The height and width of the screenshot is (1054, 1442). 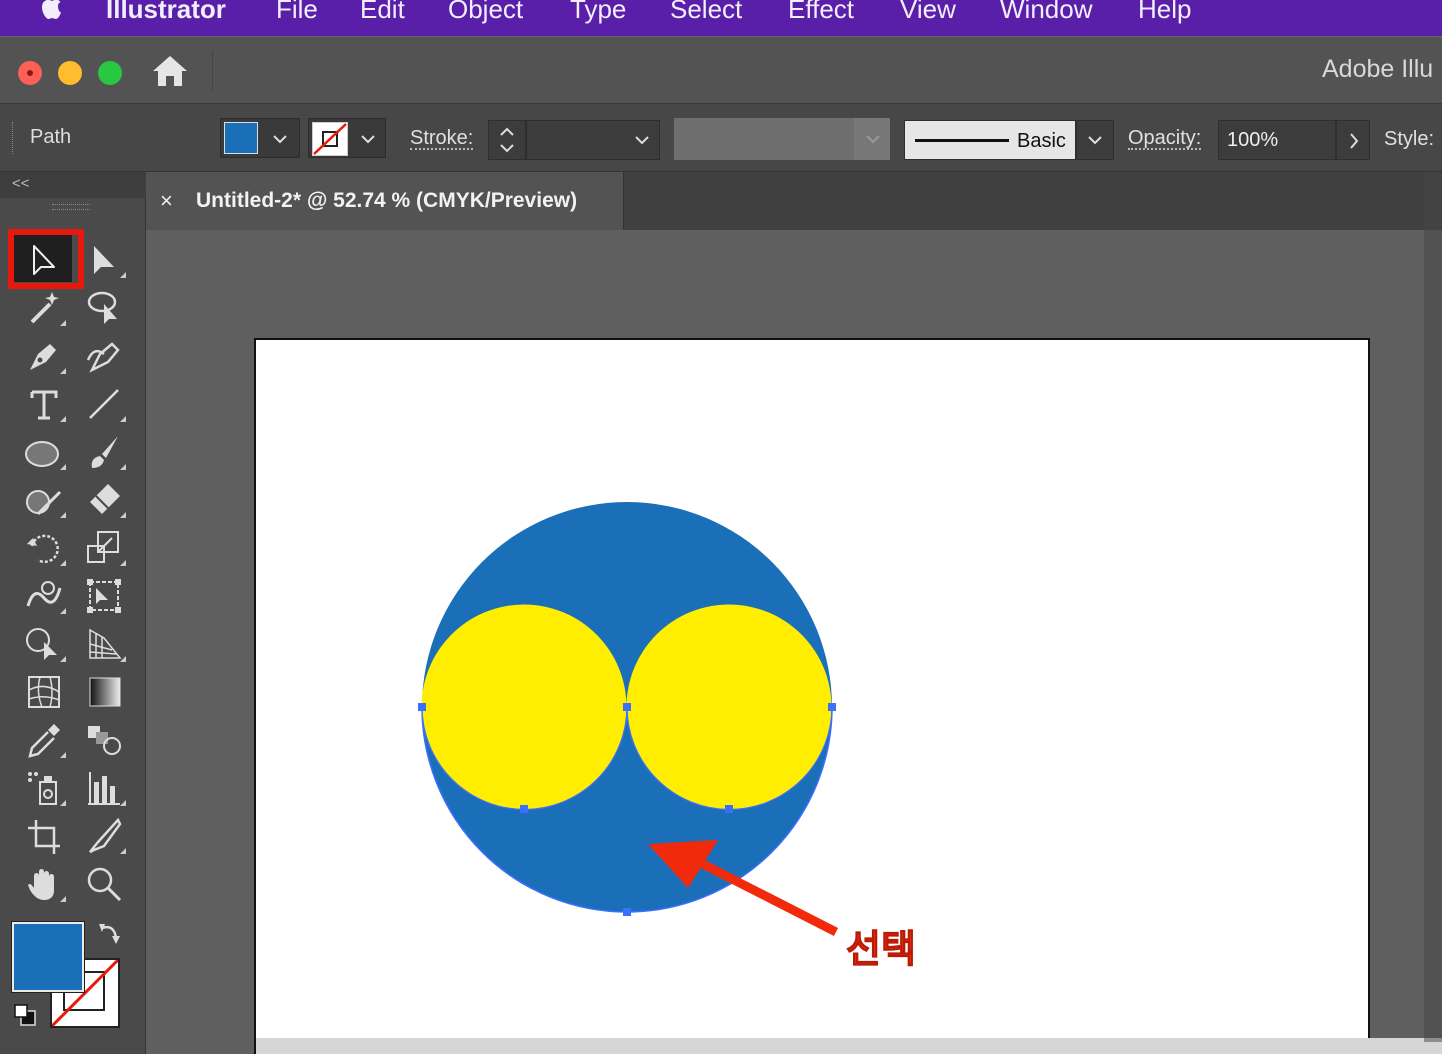 I want to click on brush-definition-field: Basic, so click(x=990, y=140).